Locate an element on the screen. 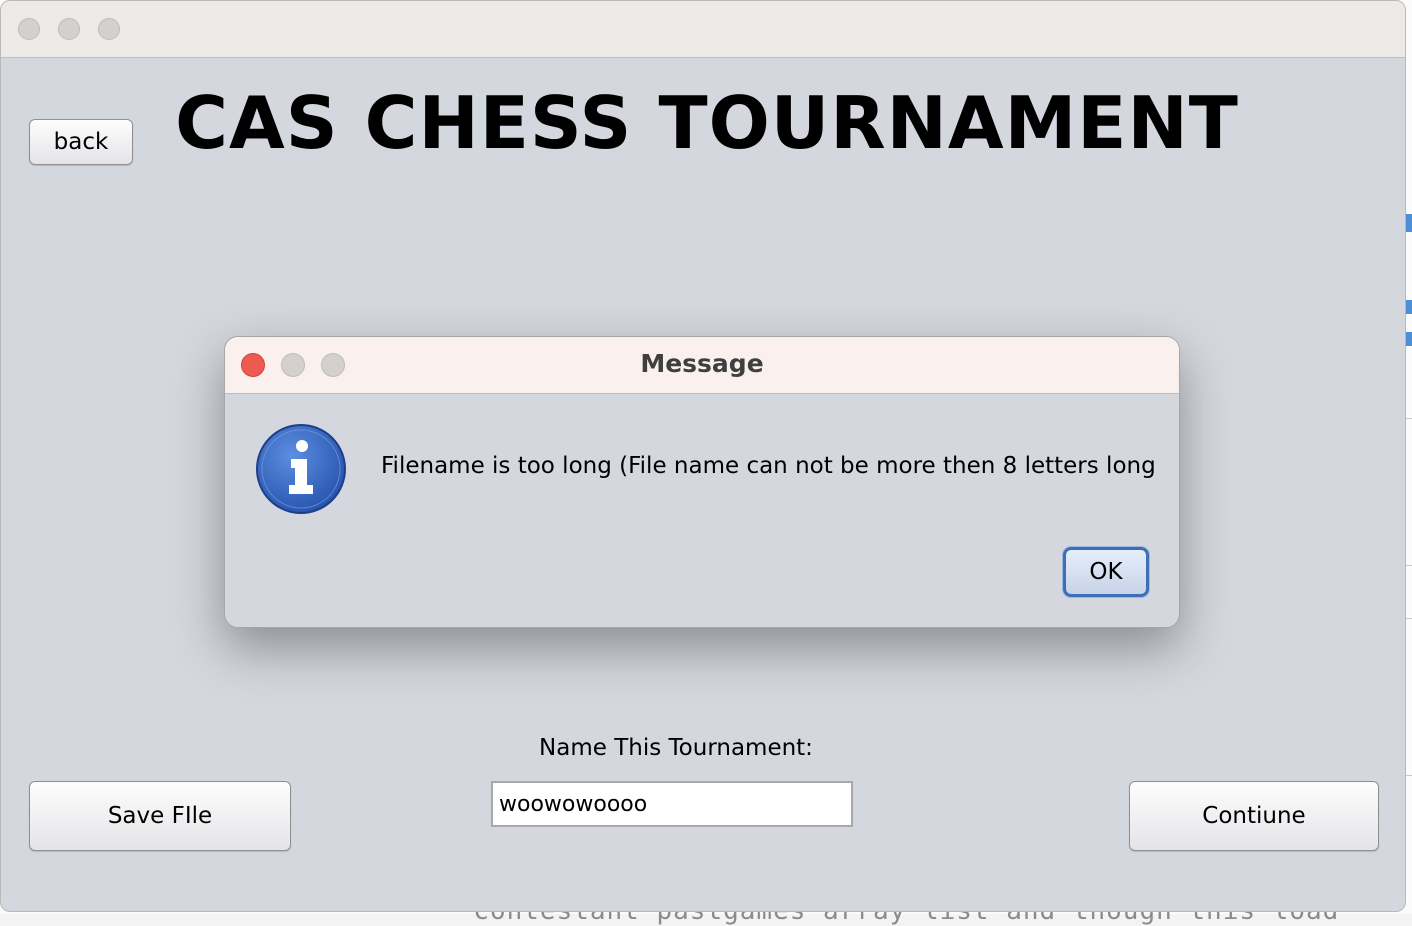  continue-button: Contiune is located at coordinates (1254, 816).